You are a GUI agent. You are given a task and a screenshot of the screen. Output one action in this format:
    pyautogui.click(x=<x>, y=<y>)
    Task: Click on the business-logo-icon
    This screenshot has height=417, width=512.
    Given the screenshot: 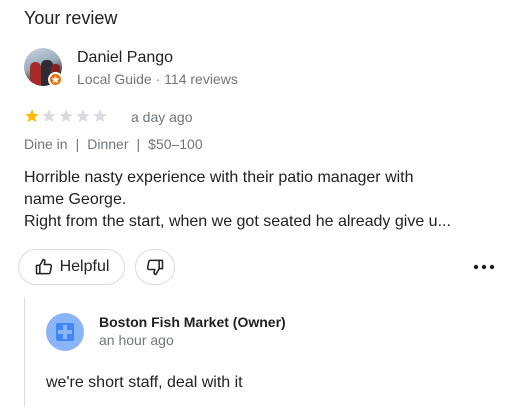 What is the action you would take?
    pyautogui.click(x=65, y=332)
    